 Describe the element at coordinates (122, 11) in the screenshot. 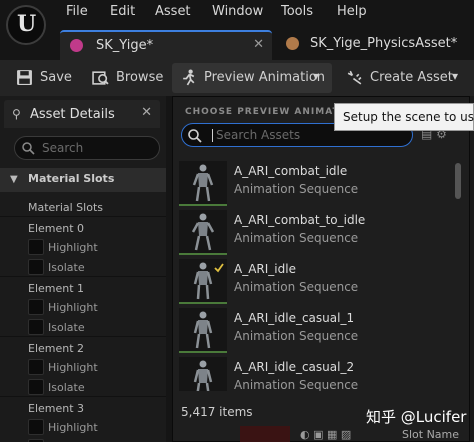

I see `menu-edit: Edit` at that location.